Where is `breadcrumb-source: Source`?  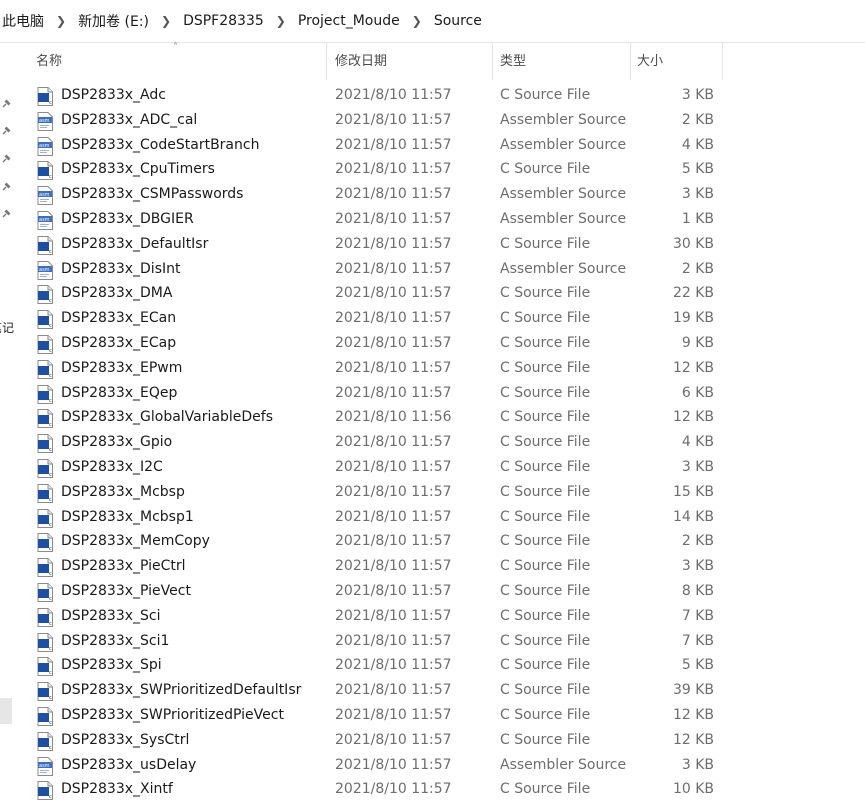 breadcrumb-source: Source is located at coordinates (458, 21).